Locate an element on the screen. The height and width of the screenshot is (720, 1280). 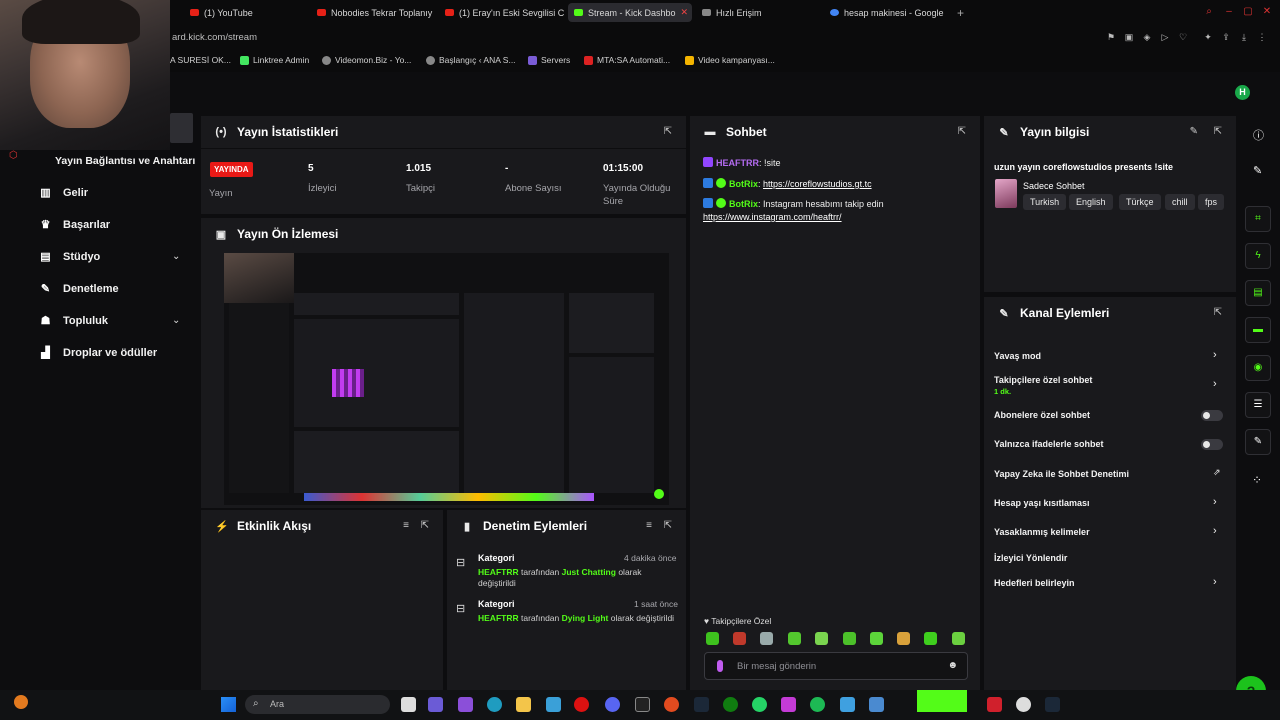
tag: Türkçe is located at coordinates (1140, 202).